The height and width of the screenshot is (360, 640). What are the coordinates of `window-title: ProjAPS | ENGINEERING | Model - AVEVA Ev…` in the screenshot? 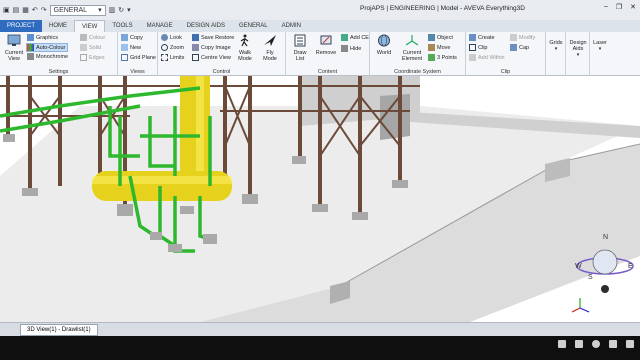 It's located at (442, 8).